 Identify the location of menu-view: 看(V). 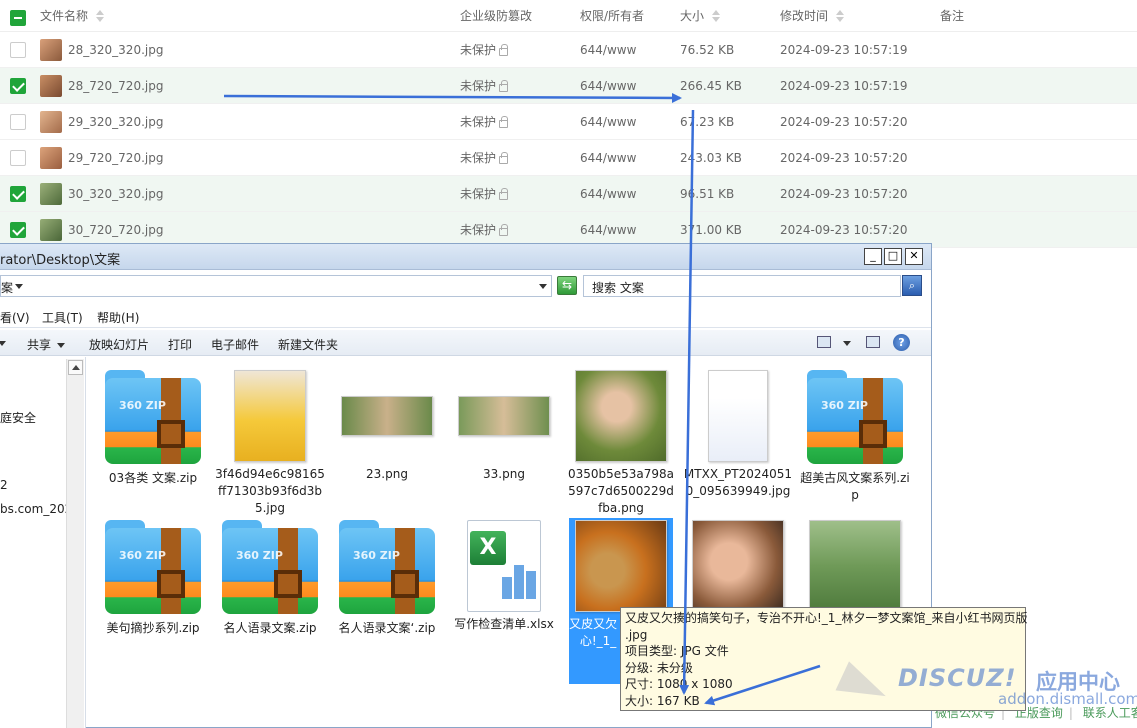
(15, 317).